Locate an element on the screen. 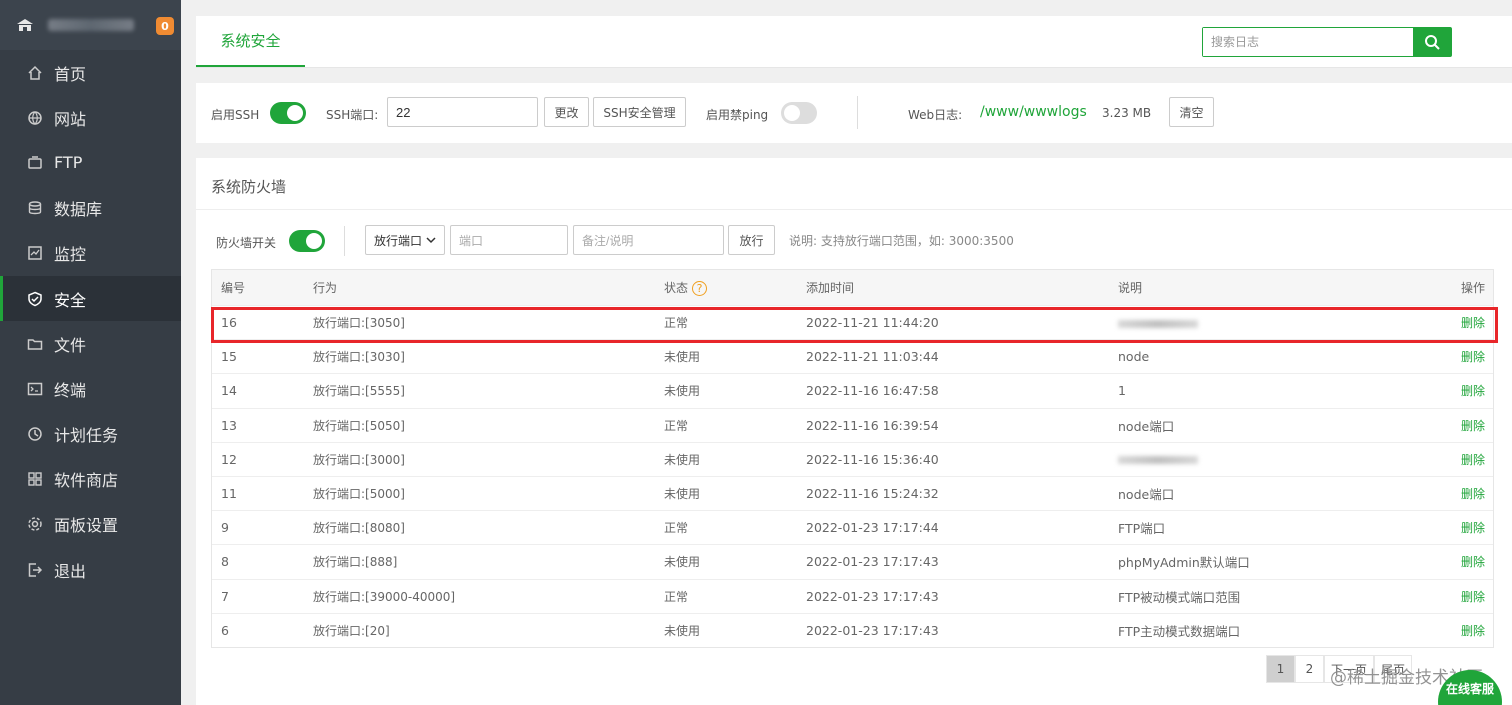 This screenshot has width=1512, height=705. sidebar: 0 首页网站 FTP 数据库监控安全文件终端 计划任务软件商店面板设置退出 is located at coordinates (90, 352).